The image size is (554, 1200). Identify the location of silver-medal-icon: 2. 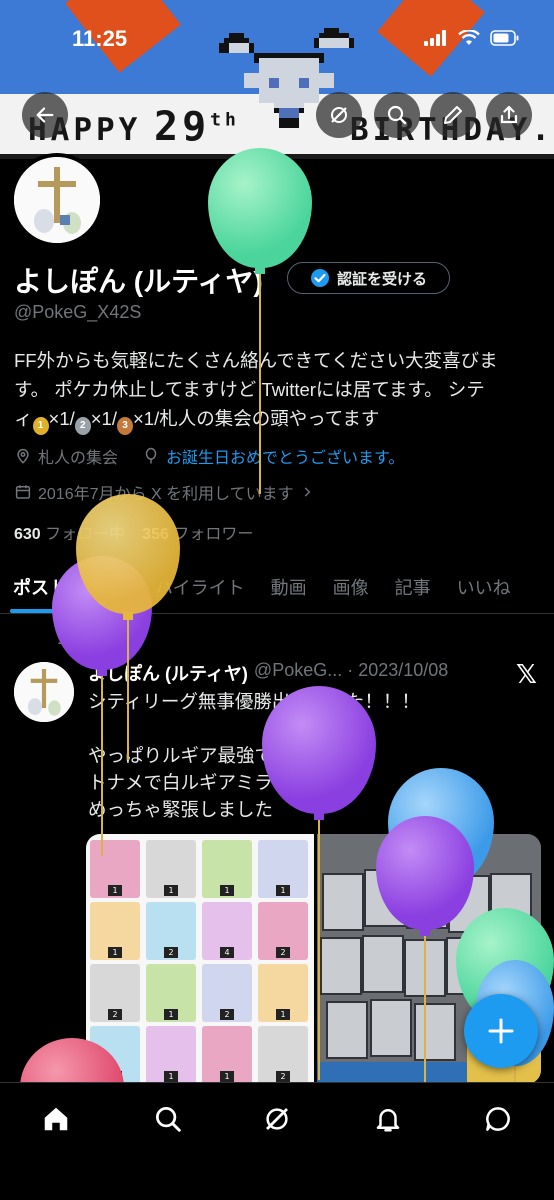
(82, 426).